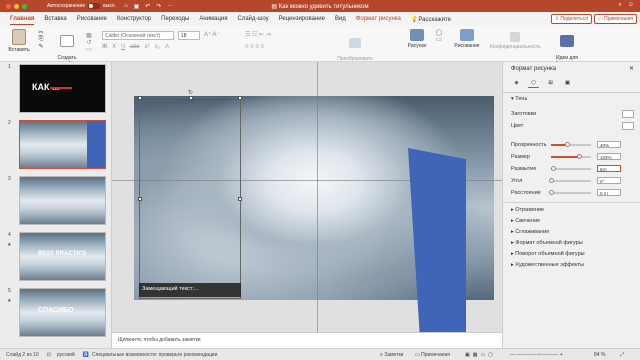  I want to click on thumb-number: 4, so click(9, 235).